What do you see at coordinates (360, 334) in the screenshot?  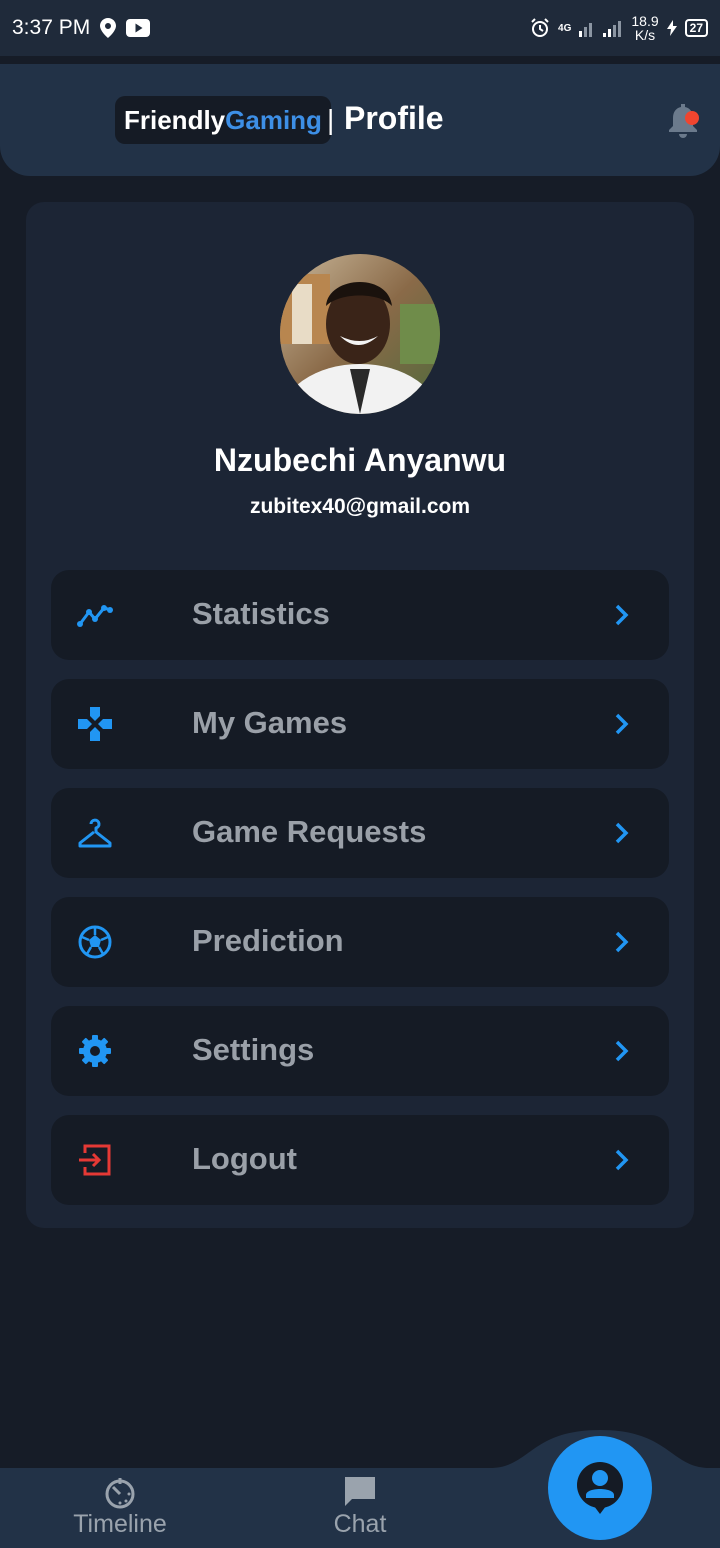 I see `avatar` at bounding box center [360, 334].